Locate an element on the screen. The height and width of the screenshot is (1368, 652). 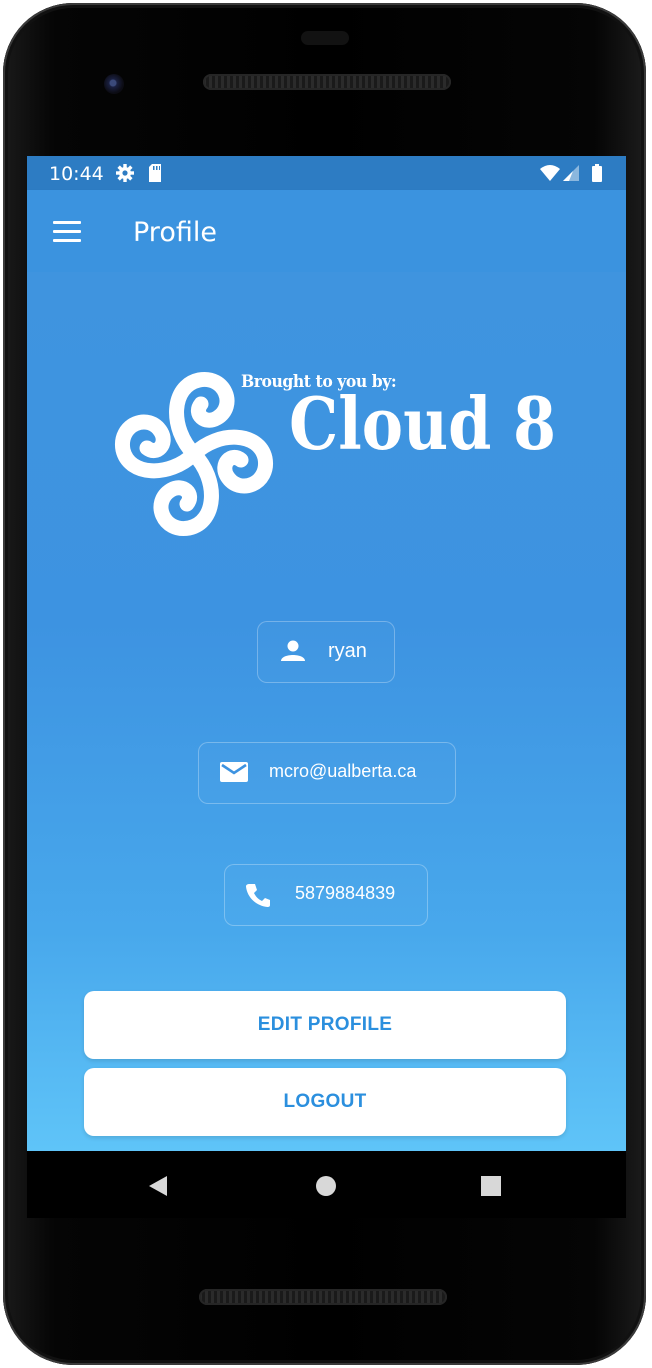
wifi-icon is located at coordinates (550, 173).